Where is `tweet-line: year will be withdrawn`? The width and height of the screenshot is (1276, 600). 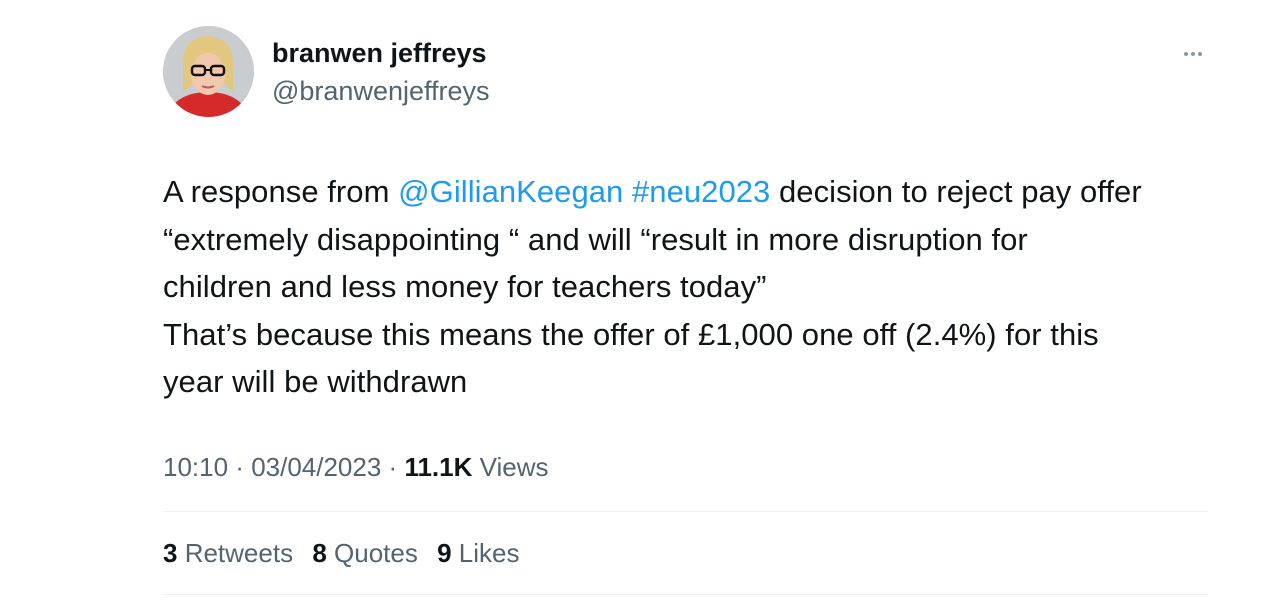 tweet-line: year will be withdrawn is located at coordinates (315, 381).